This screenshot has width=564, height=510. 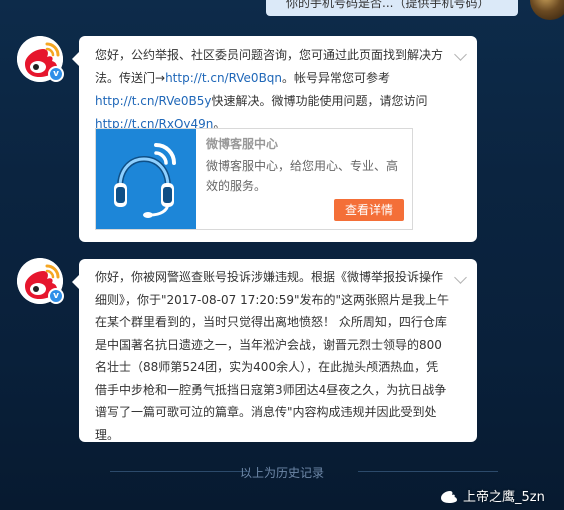 I want to click on link-account-issue: http://t.cn/RVe0B5y, so click(x=153, y=101).